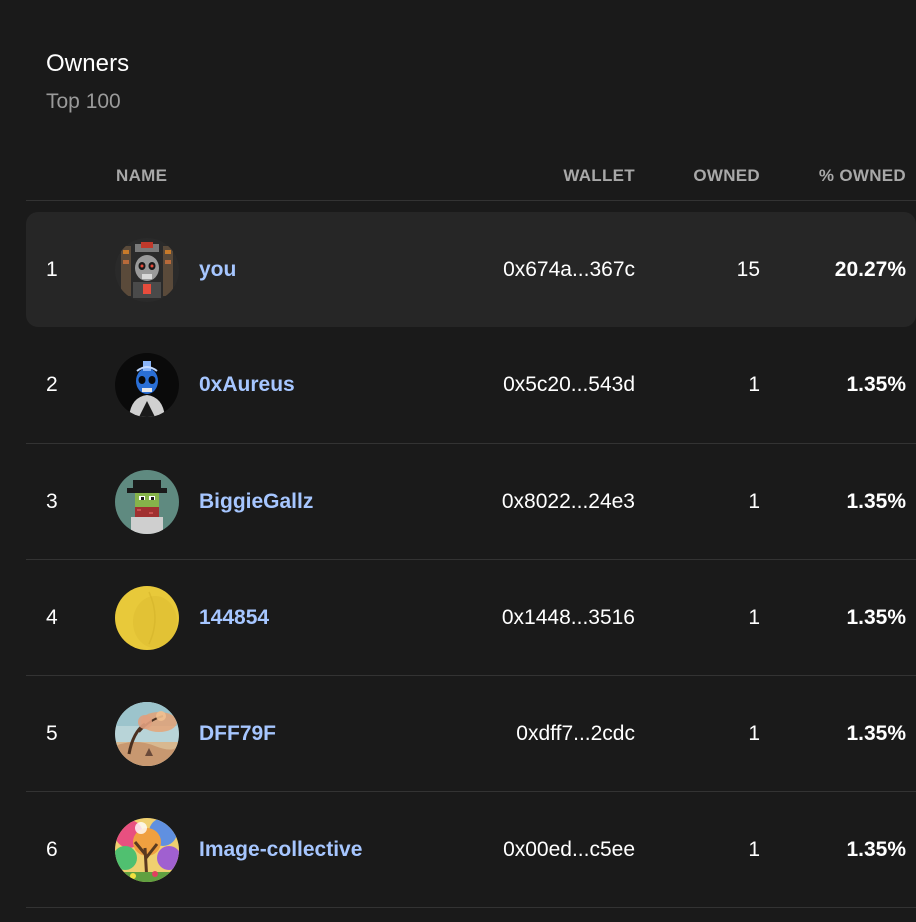  Describe the element at coordinates (147, 617) in the screenshot. I see `yellow-circle-avatar` at that location.